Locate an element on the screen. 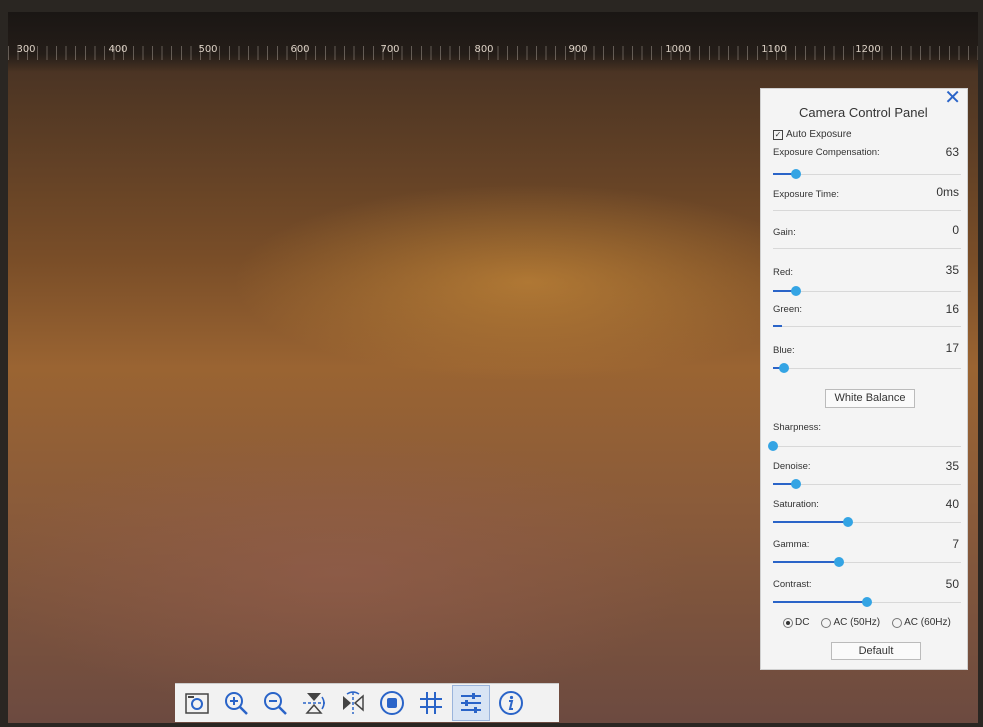  power-frequency-group: DC AC (50Hz) AC (60Hz) is located at coordinates (867, 622).